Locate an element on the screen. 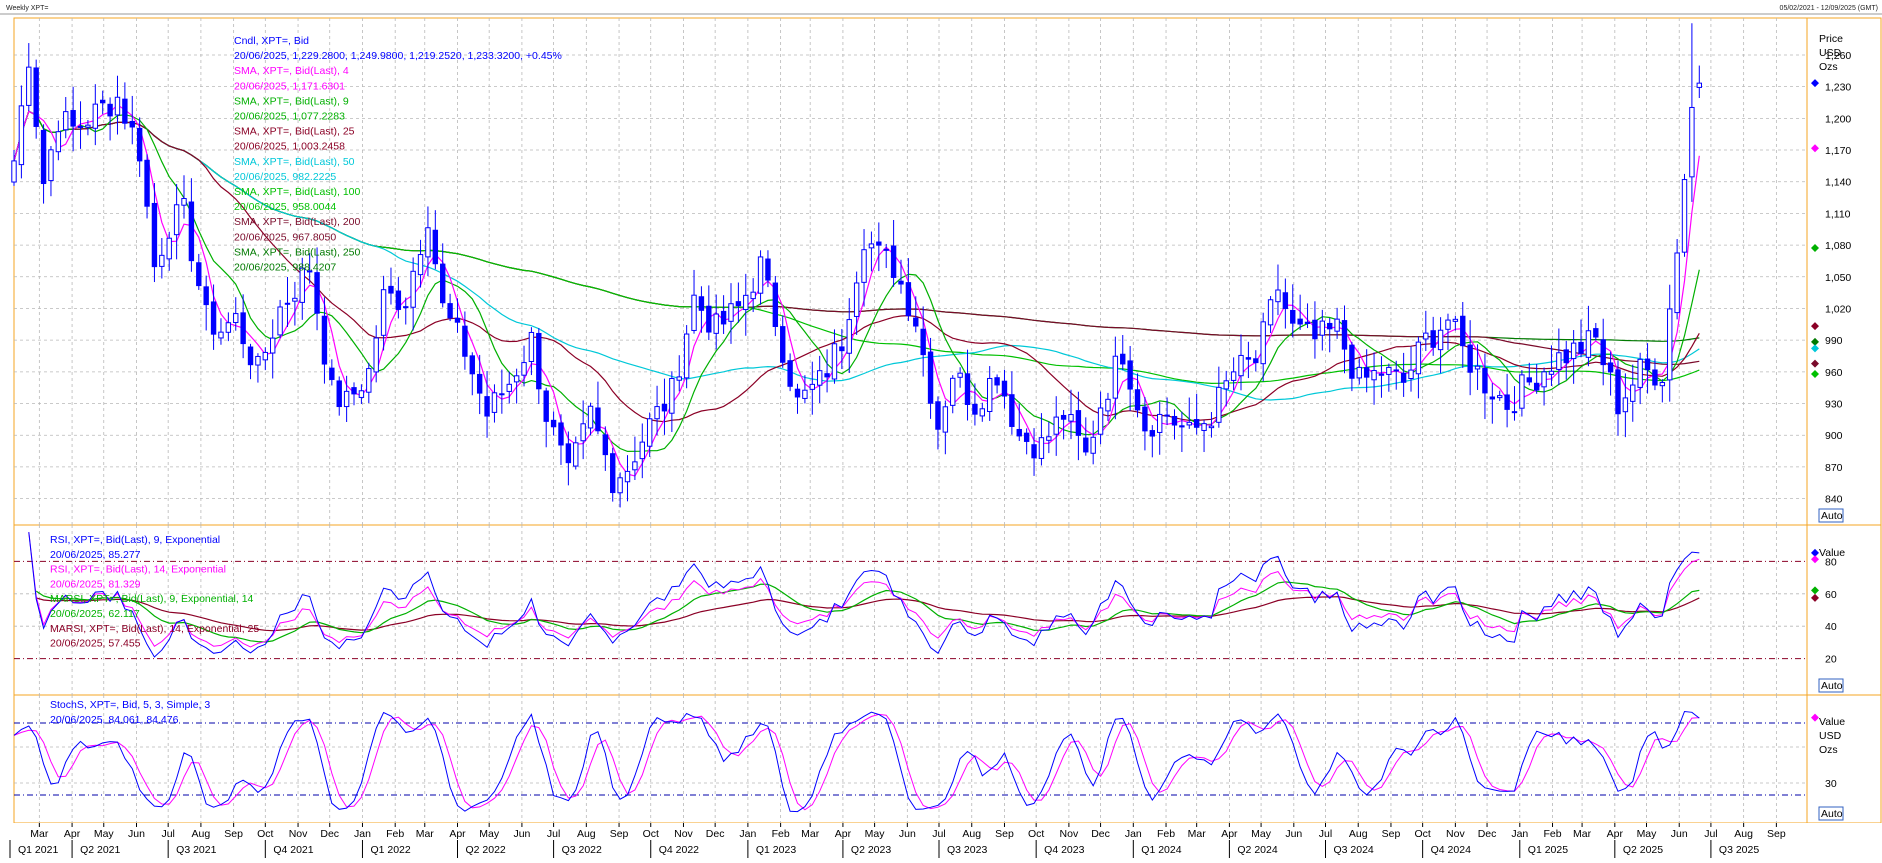 The height and width of the screenshot is (863, 1882). rsi-tick-label: 20 is located at coordinates (1831, 660).